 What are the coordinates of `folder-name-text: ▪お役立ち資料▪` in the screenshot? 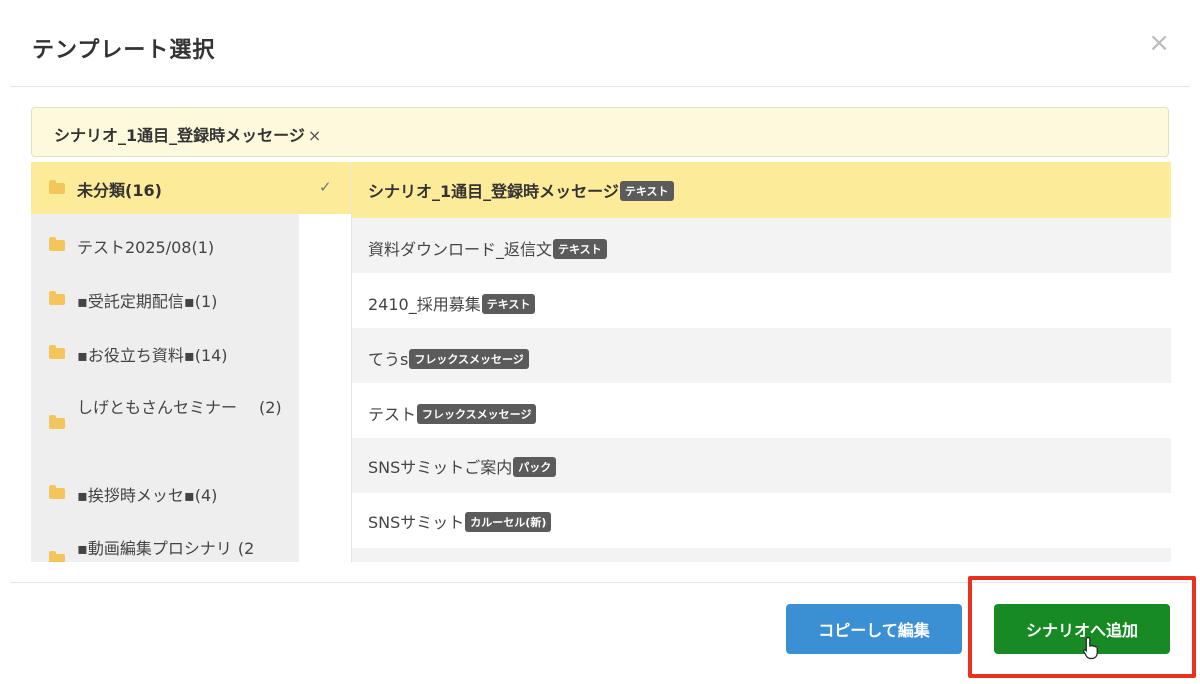 It's located at (136, 355).